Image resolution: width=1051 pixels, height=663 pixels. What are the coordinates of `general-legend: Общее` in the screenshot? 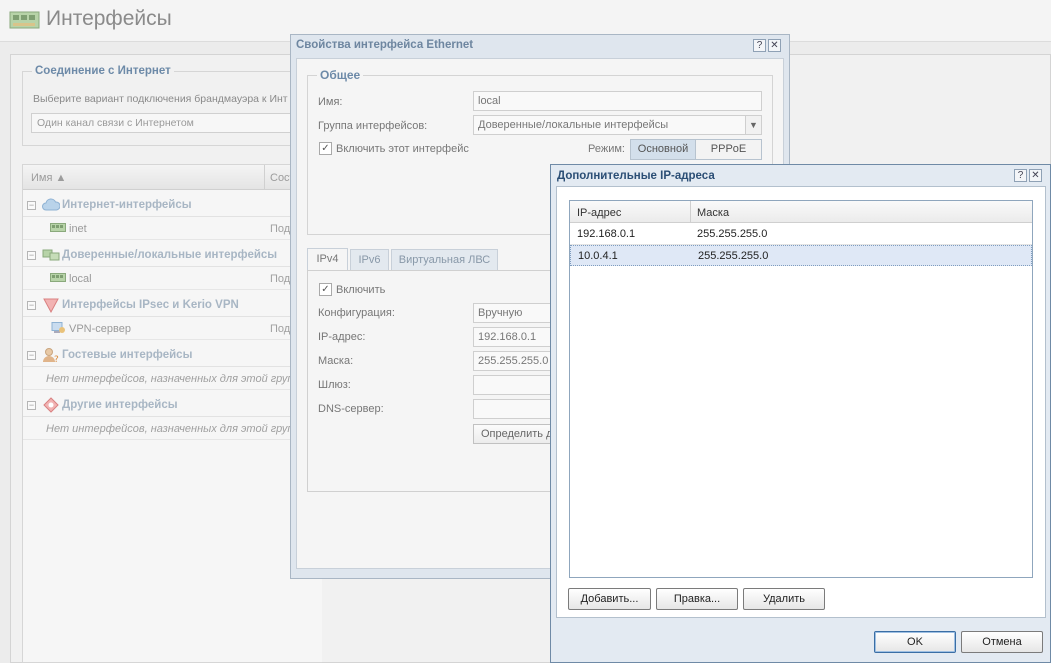 It's located at (340, 75).